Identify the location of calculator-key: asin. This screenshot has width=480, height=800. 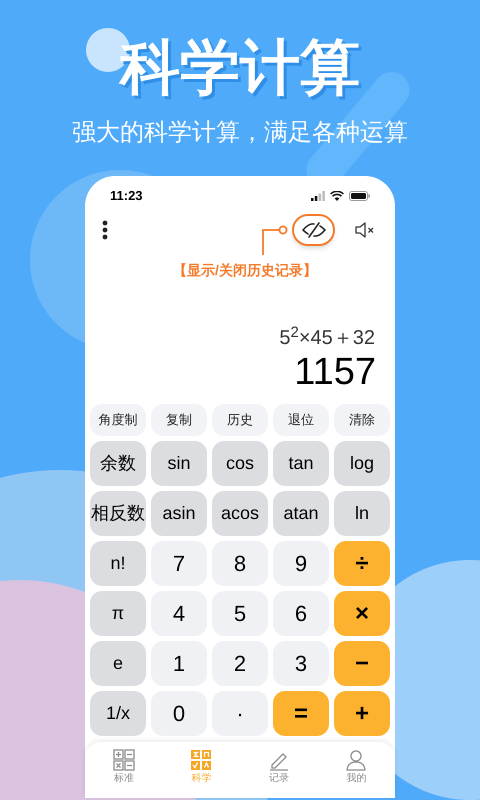
(179, 513).